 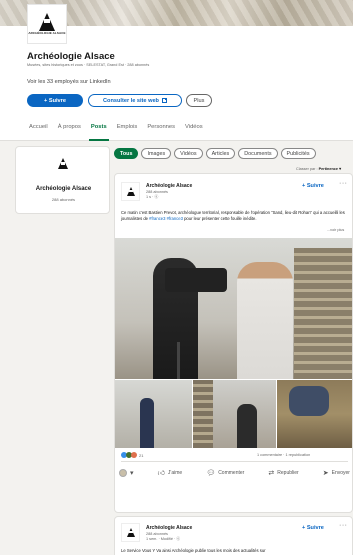 I want to click on sort-by-label: Classer par :, so click(x=307, y=169).